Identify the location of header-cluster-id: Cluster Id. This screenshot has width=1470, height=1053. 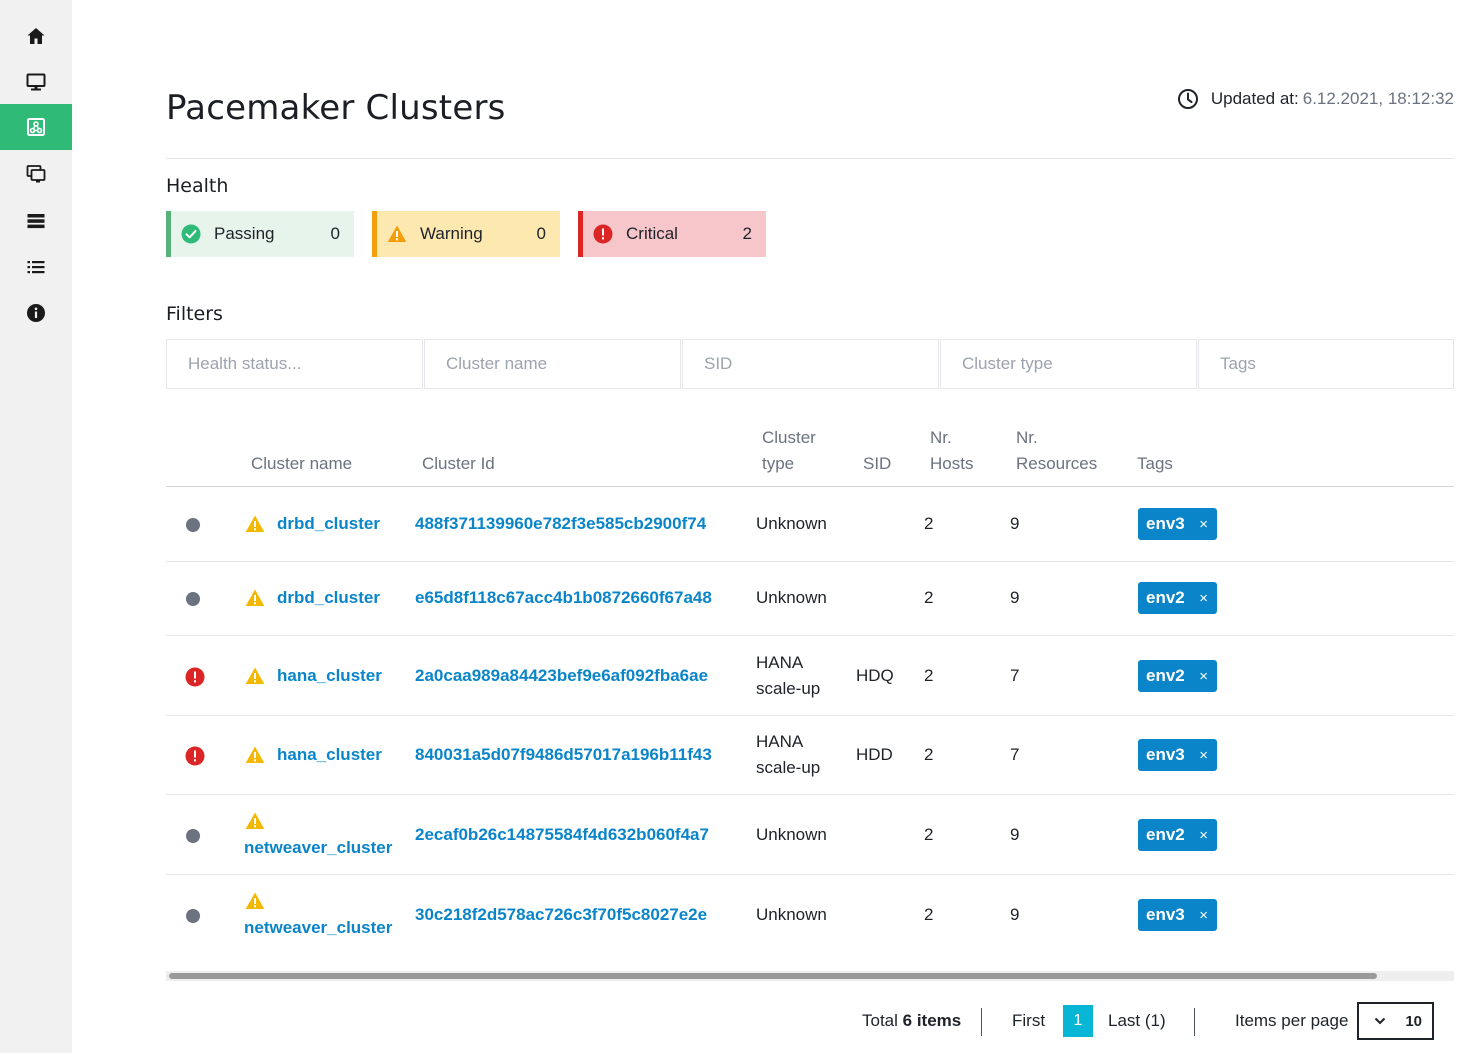
(458, 464).